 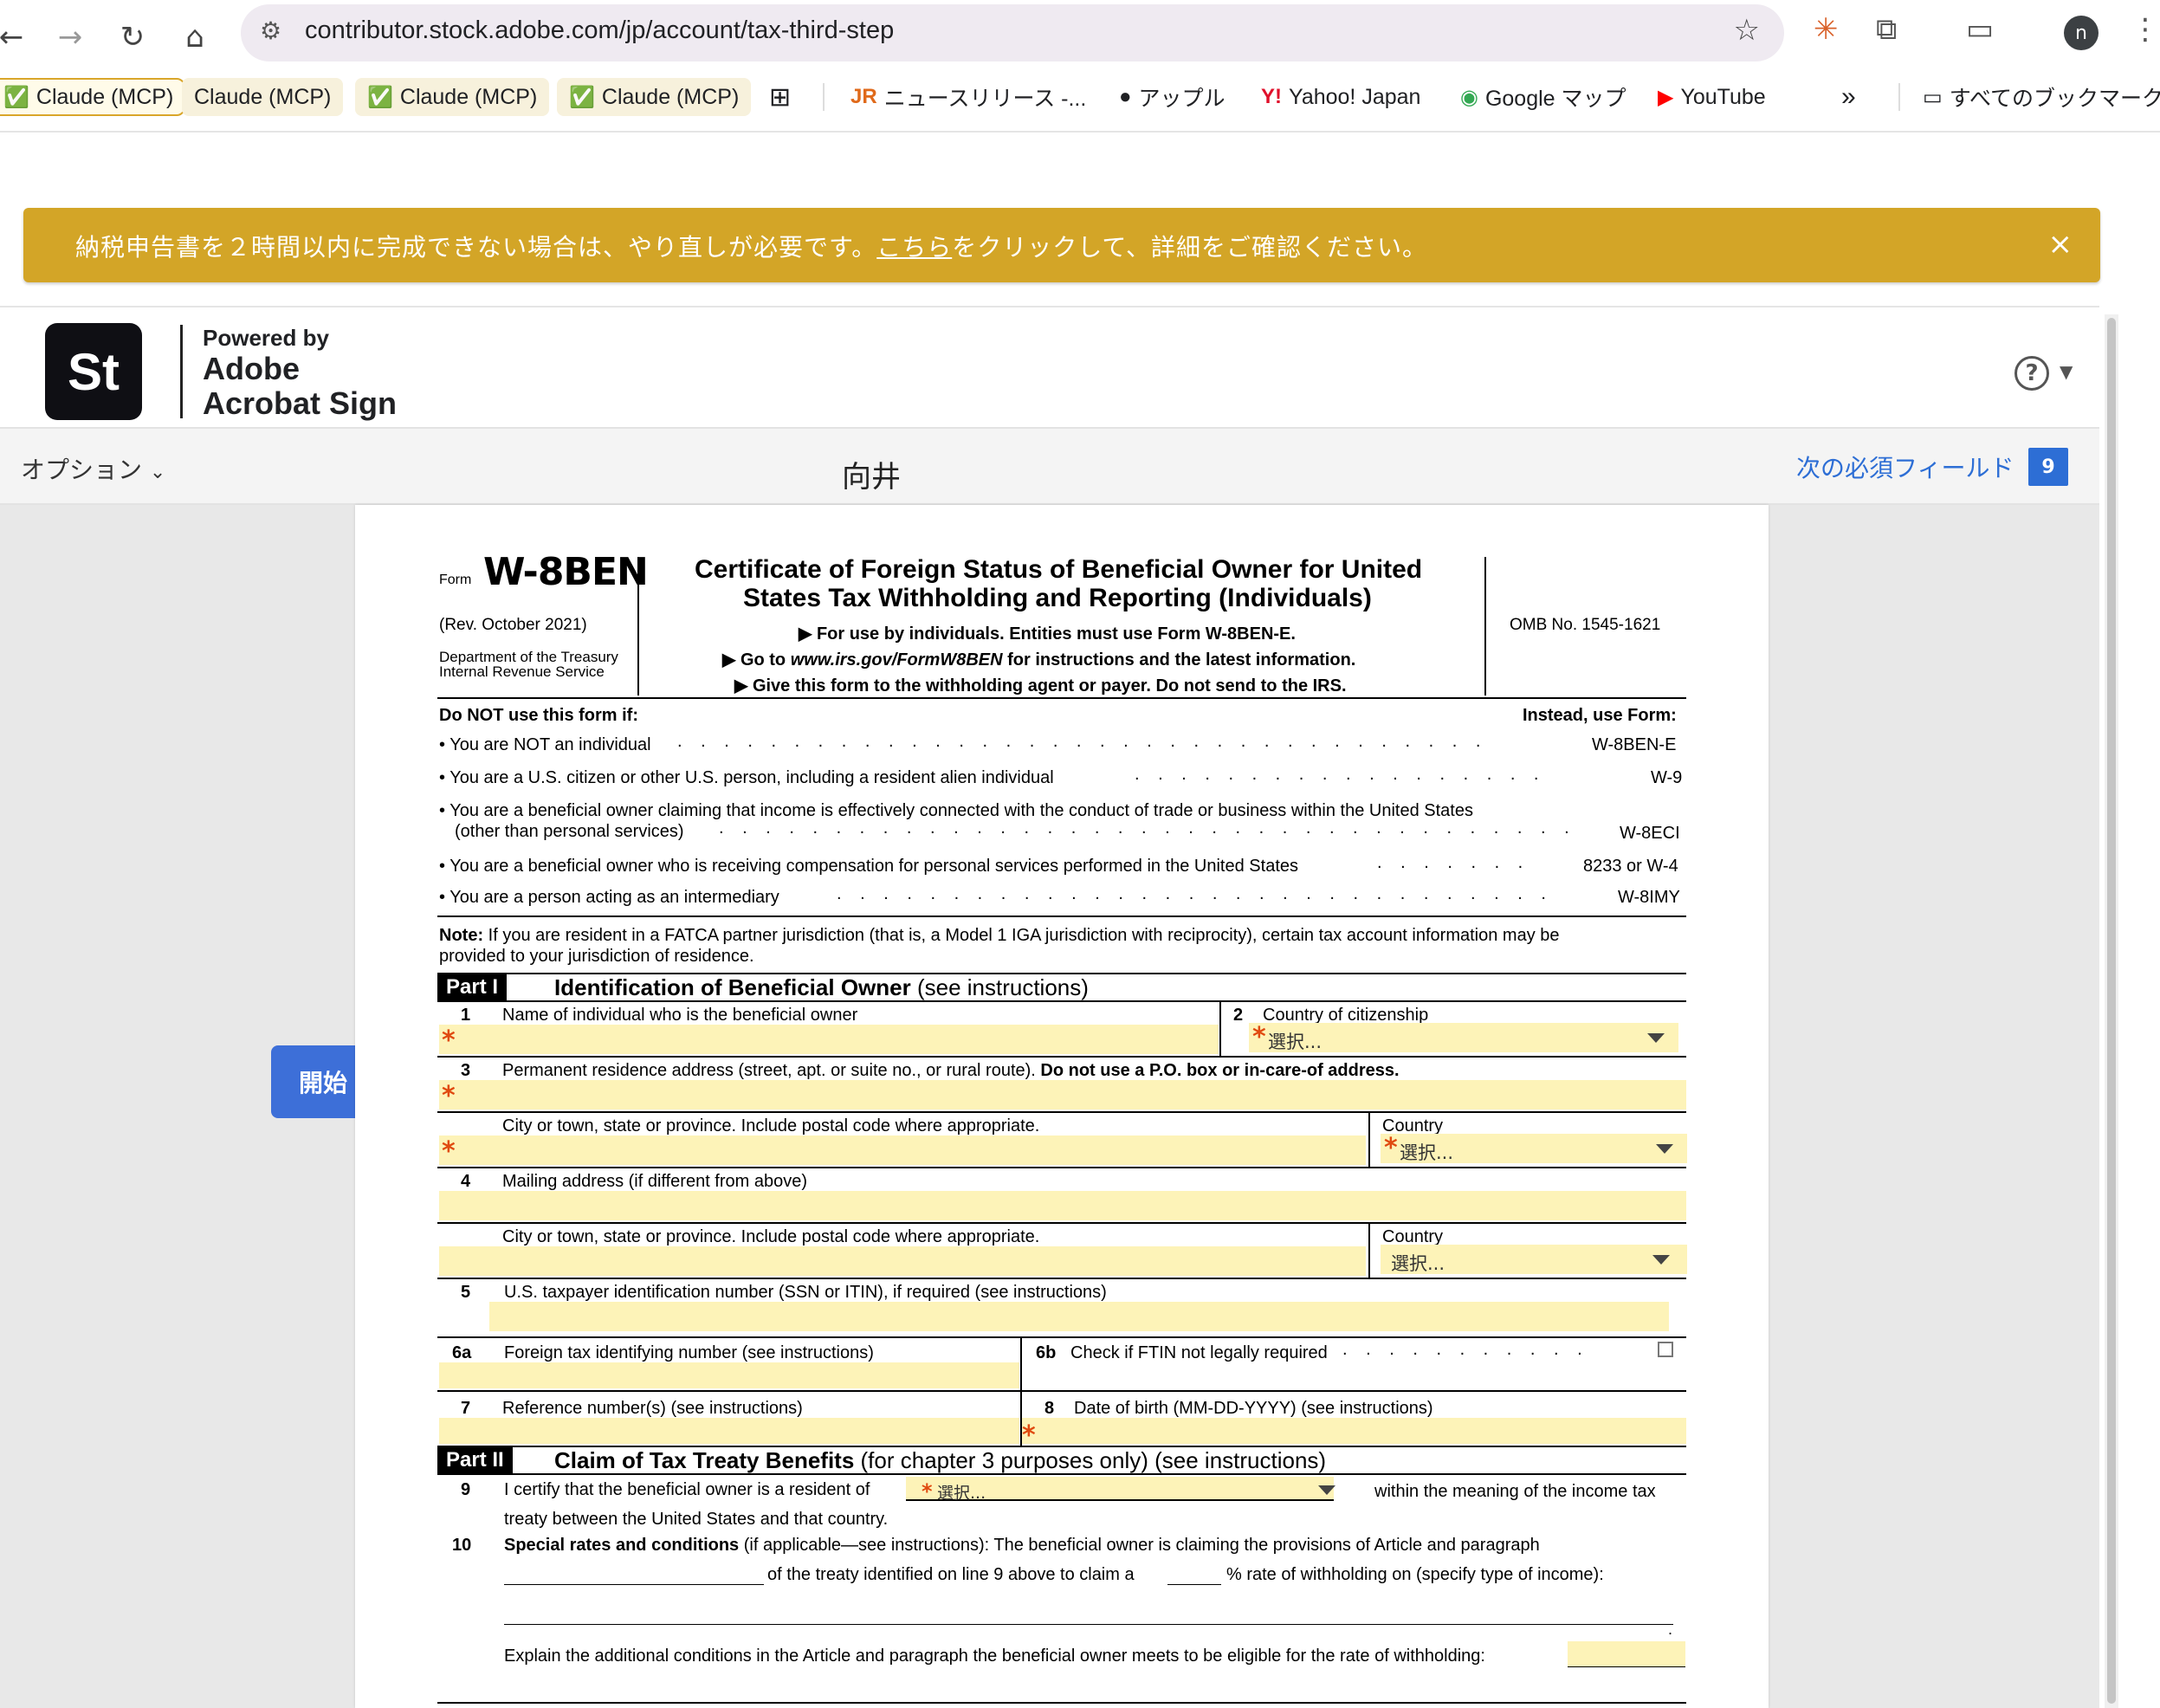 What do you see at coordinates (1600, 715) in the screenshot?
I see `instead-use-heading: Instead, use Form:` at bounding box center [1600, 715].